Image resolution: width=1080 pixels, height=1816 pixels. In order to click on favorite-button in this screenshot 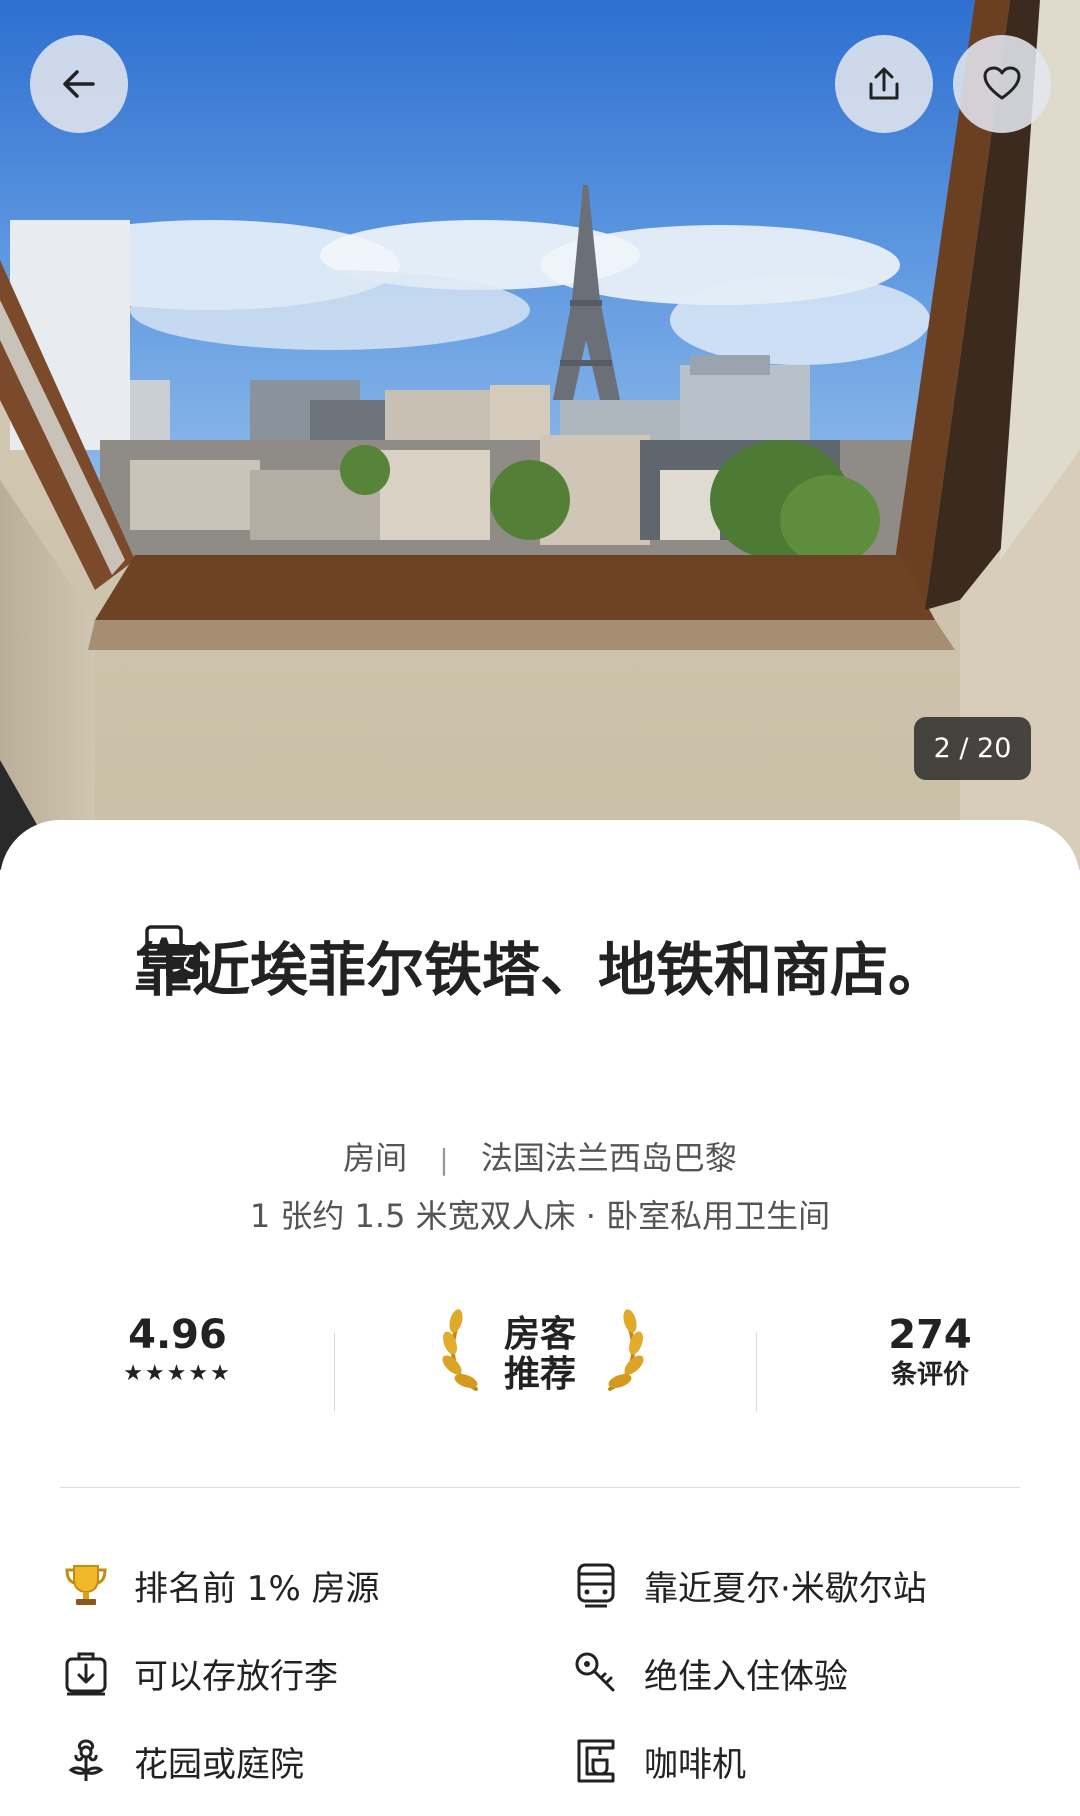, I will do `click(1002, 84)`.